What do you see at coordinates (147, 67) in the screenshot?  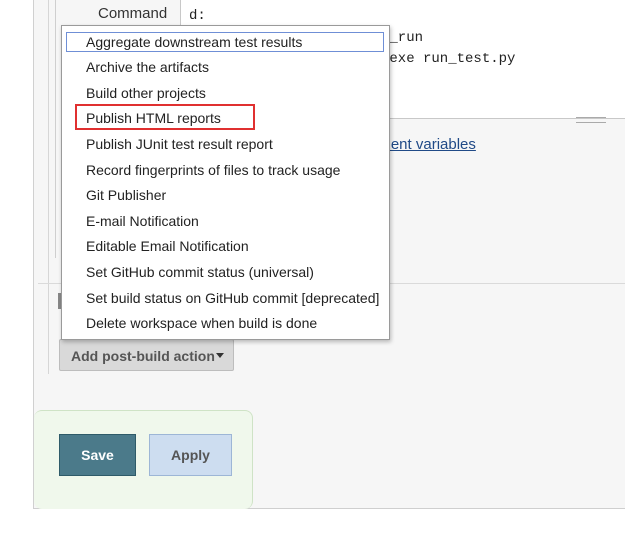 I see `menu-item-archive-artifacts: Archive the artifacts` at bounding box center [147, 67].